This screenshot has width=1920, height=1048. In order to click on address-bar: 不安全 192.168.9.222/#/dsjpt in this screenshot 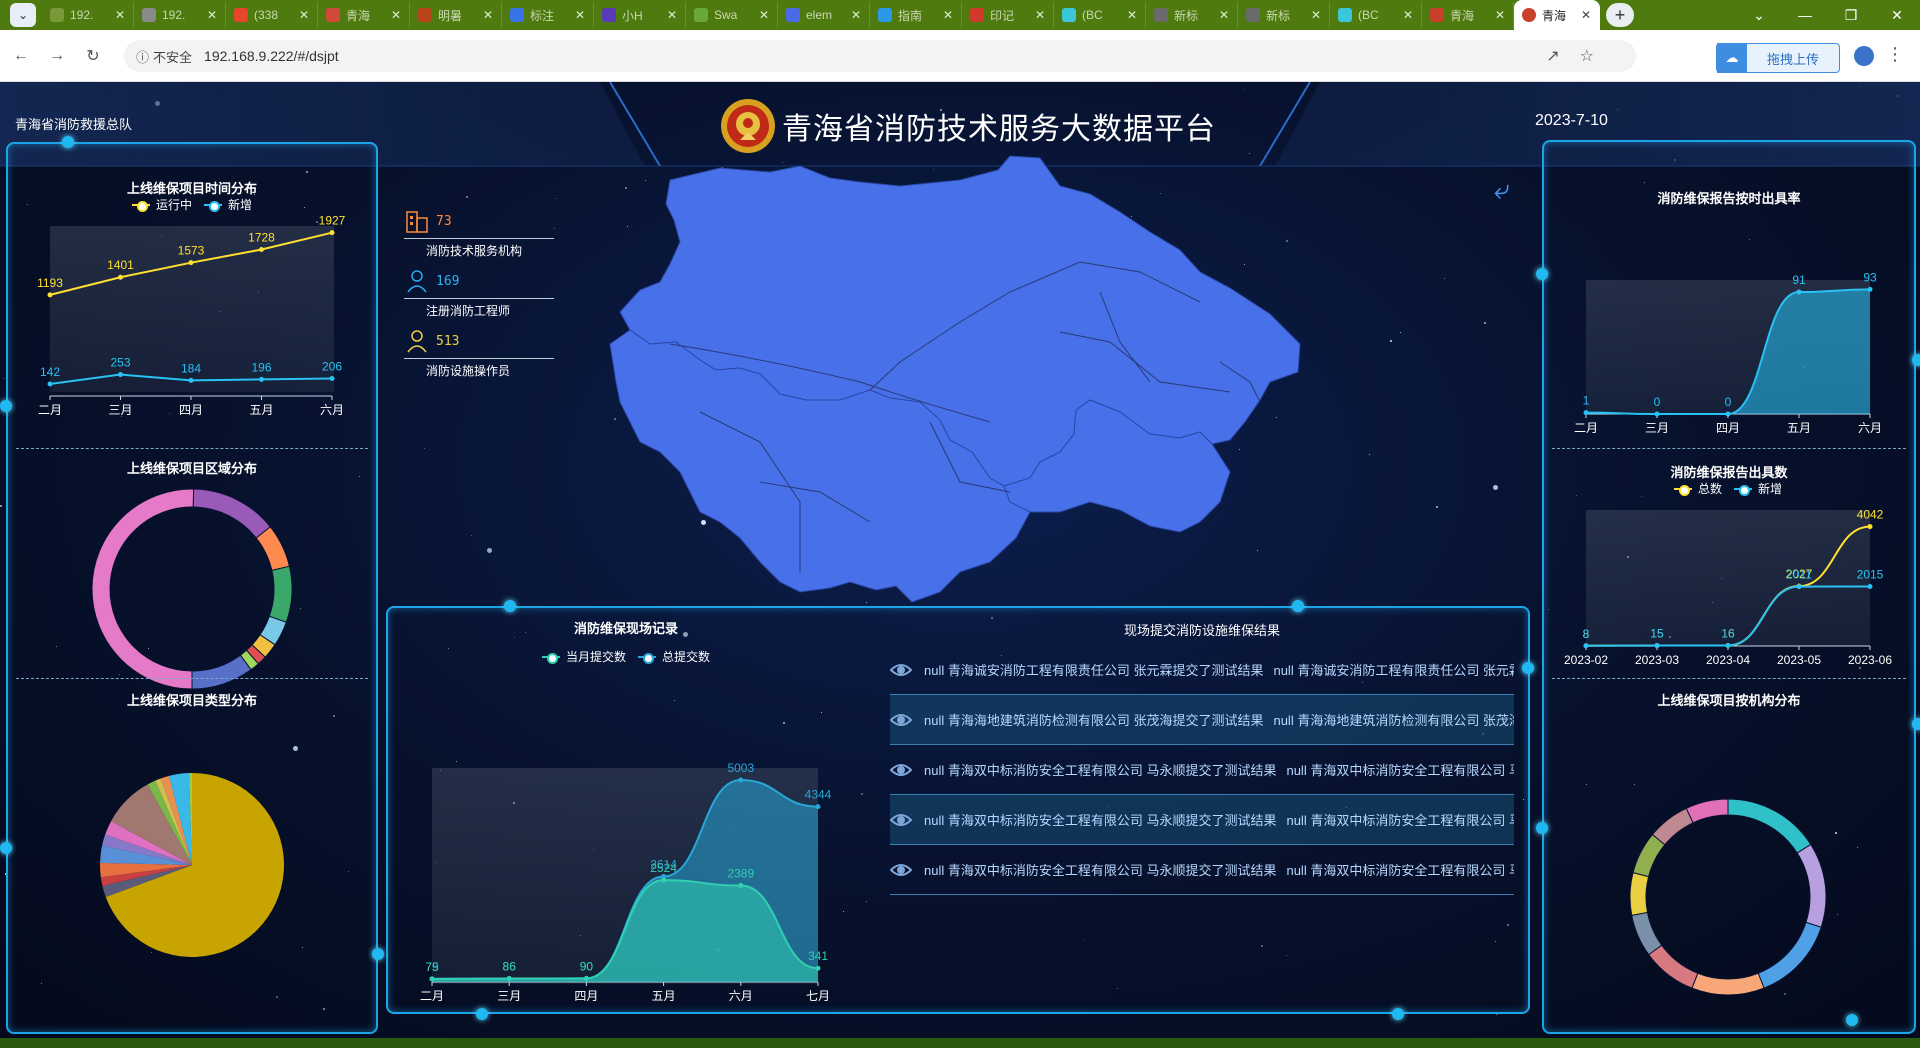, I will do `click(880, 56)`.